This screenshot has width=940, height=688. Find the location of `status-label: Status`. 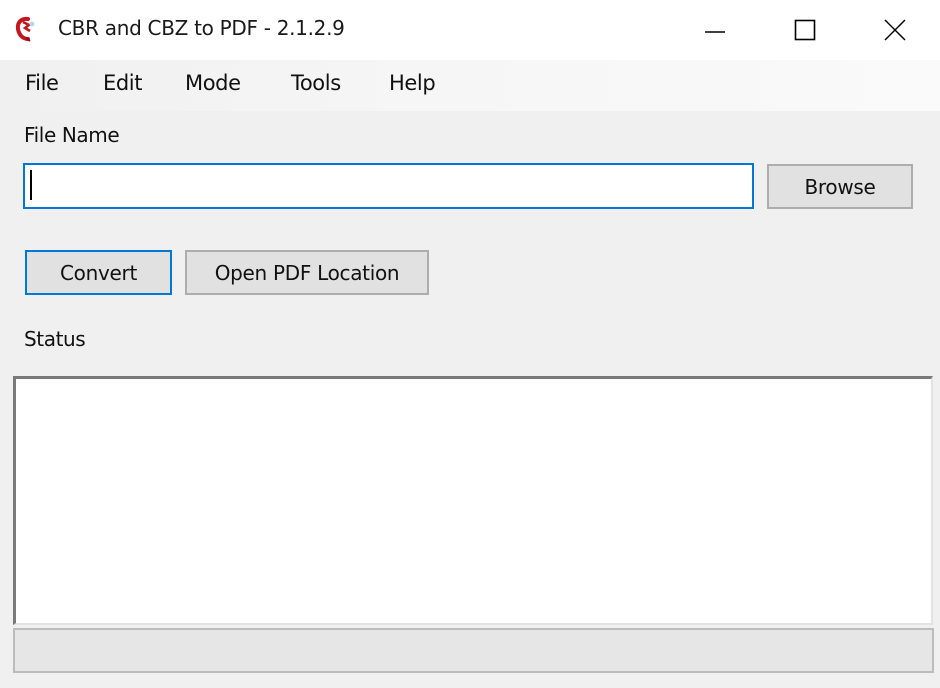

status-label: Status is located at coordinates (55, 339).